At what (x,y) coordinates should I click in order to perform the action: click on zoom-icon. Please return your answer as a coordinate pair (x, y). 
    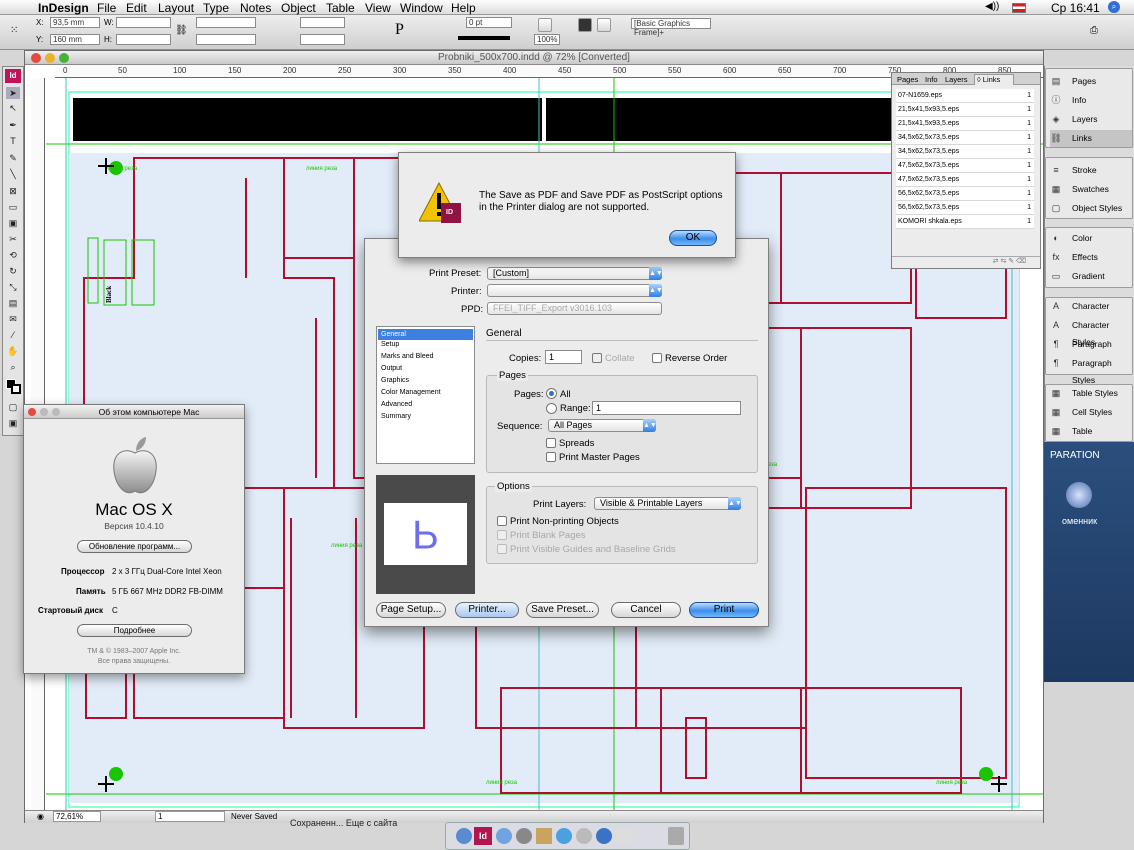
    Looking at the image, I should click on (64, 58).